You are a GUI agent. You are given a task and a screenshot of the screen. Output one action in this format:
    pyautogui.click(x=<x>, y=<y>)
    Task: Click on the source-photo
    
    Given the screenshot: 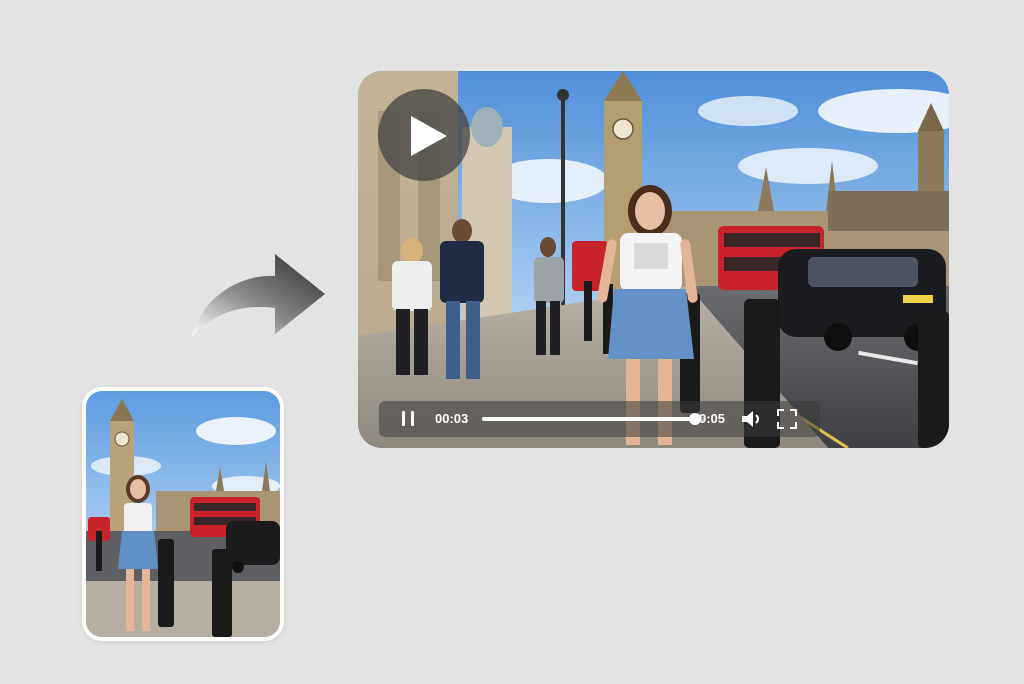 What is the action you would take?
    pyautogui.click(x=183, y=514)
    